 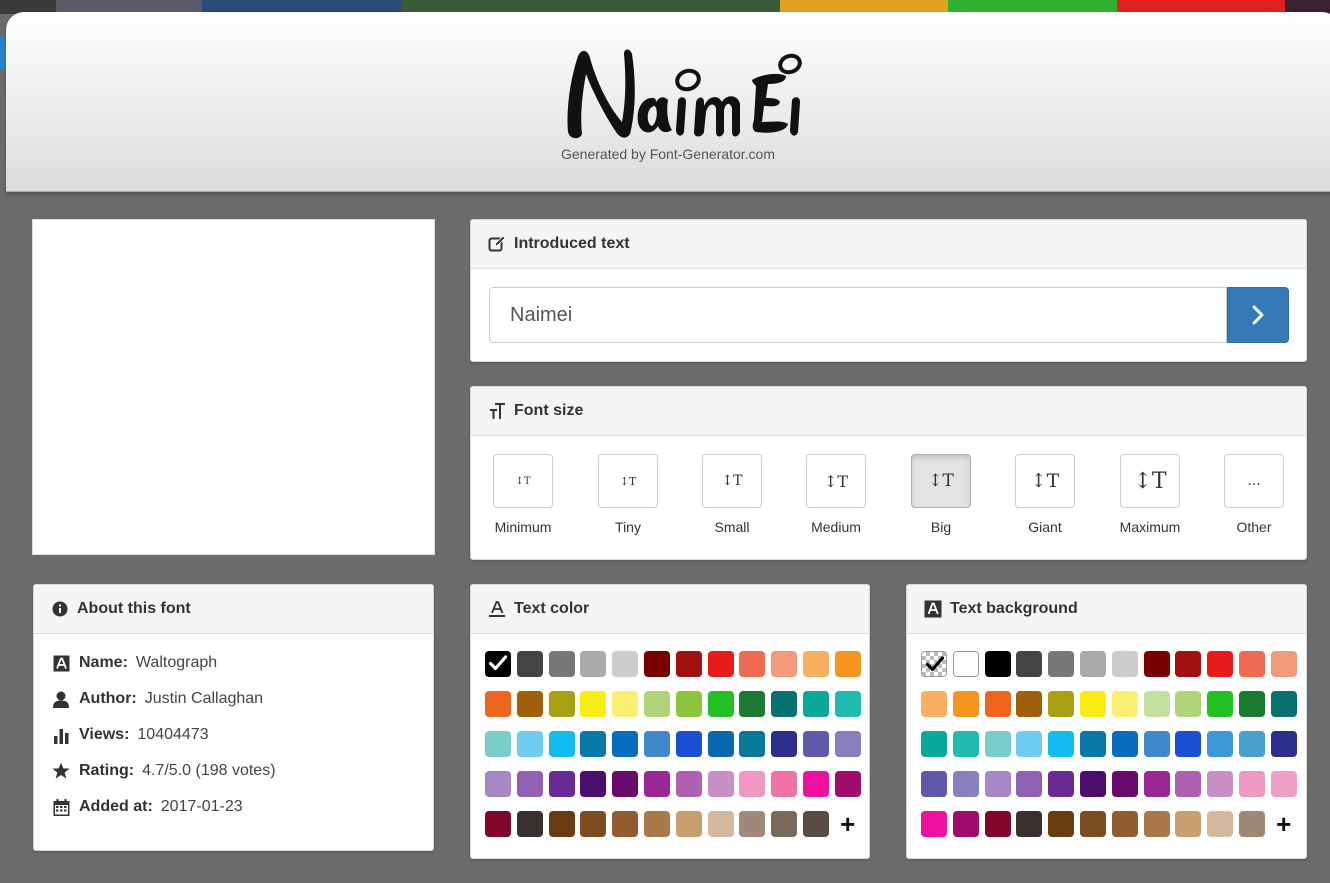 I want to click on text-color-add-custom-button: +, so click(x=848, y=824).